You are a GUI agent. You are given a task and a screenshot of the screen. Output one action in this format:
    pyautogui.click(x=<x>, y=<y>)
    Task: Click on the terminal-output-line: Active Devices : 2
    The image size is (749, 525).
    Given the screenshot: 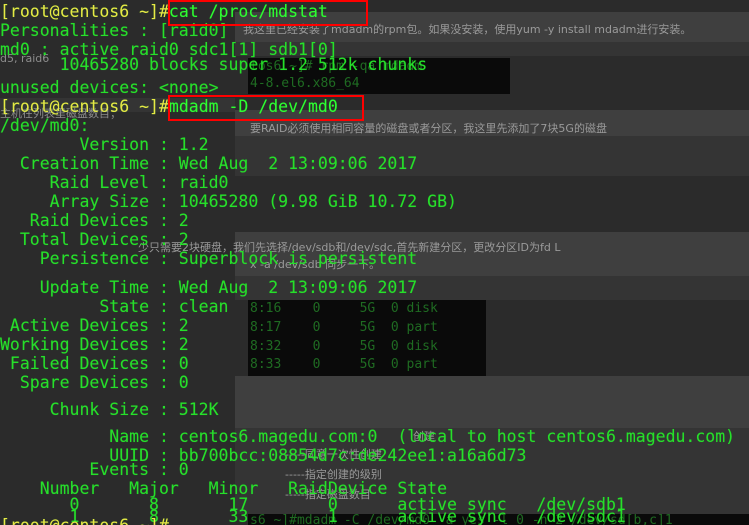 What is the action you would take?
    pyautogui.click(x=94, y=325)
    